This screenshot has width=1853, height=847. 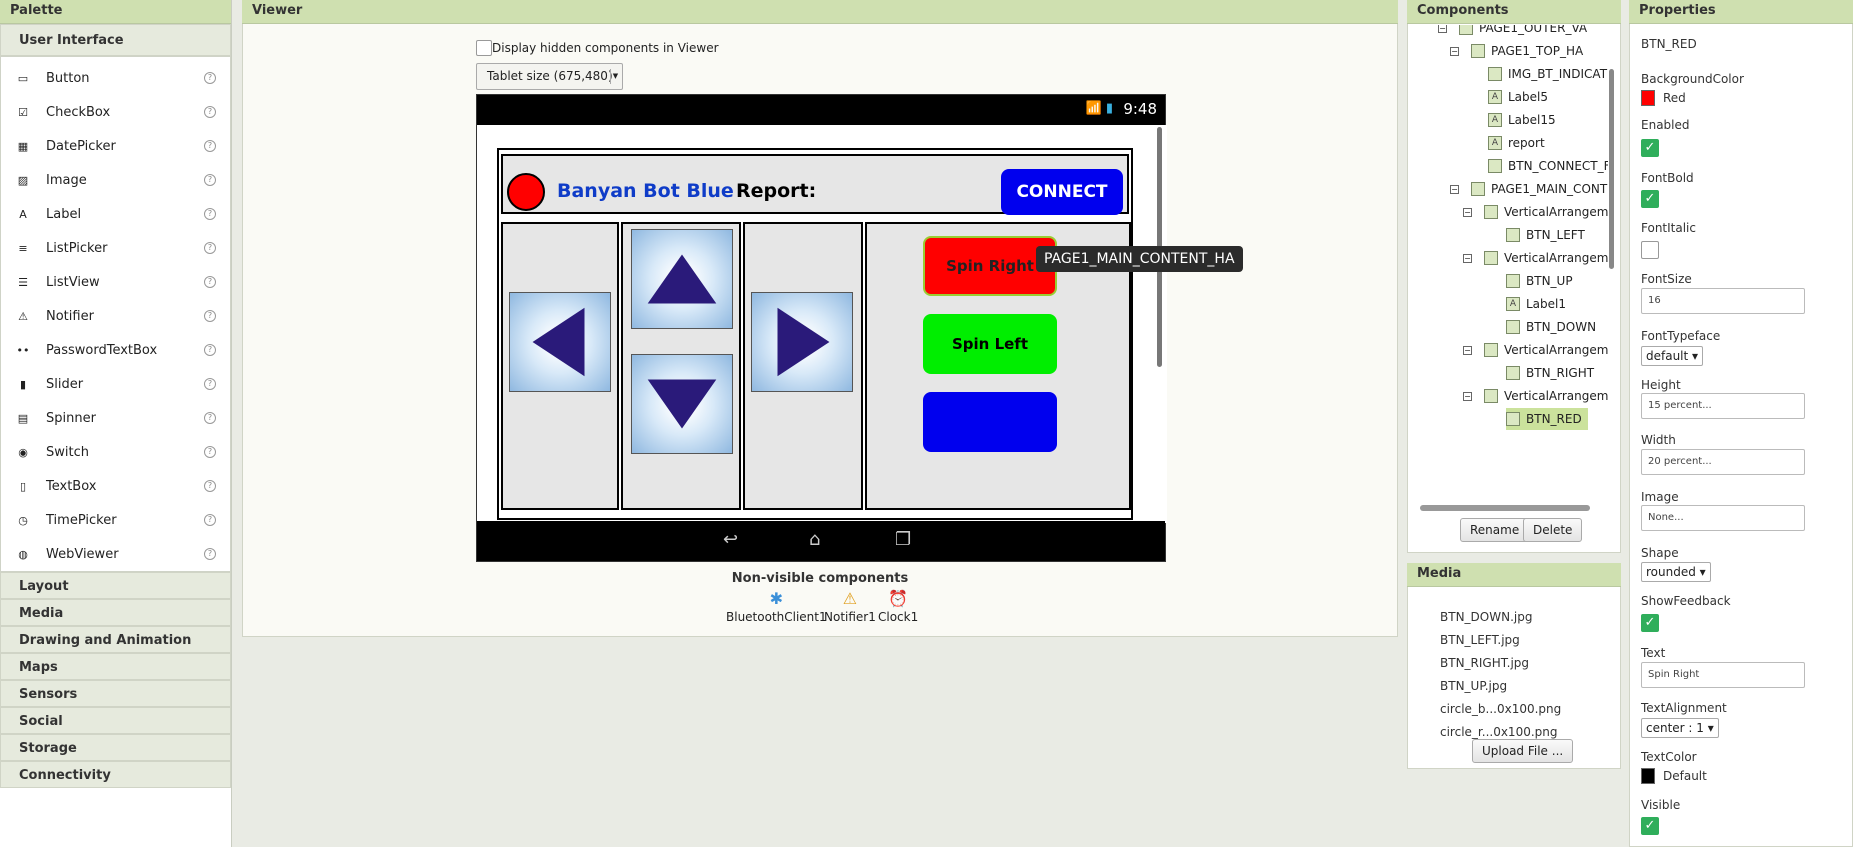 I want to click on bluetooth-component: ✱ BluetoothClient1, so click(x=776, y=606).